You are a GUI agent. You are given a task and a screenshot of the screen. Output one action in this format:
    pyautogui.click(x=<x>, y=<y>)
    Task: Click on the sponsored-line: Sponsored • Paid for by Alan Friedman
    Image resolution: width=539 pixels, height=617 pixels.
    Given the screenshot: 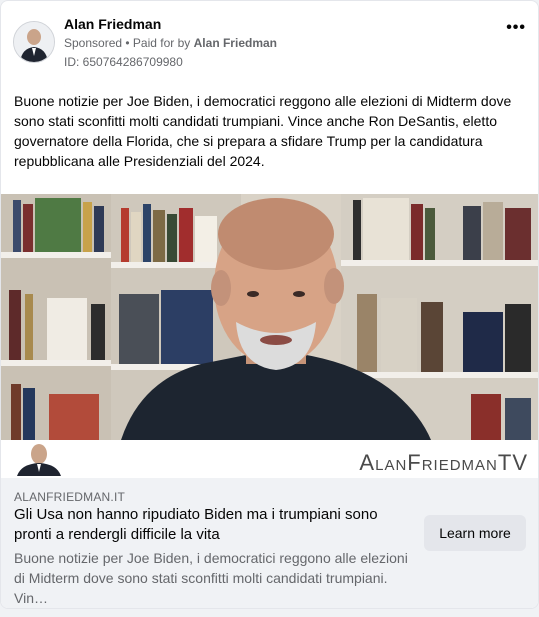 What is the action you would take?
    pyautogui.click(x=170, y=43)
    